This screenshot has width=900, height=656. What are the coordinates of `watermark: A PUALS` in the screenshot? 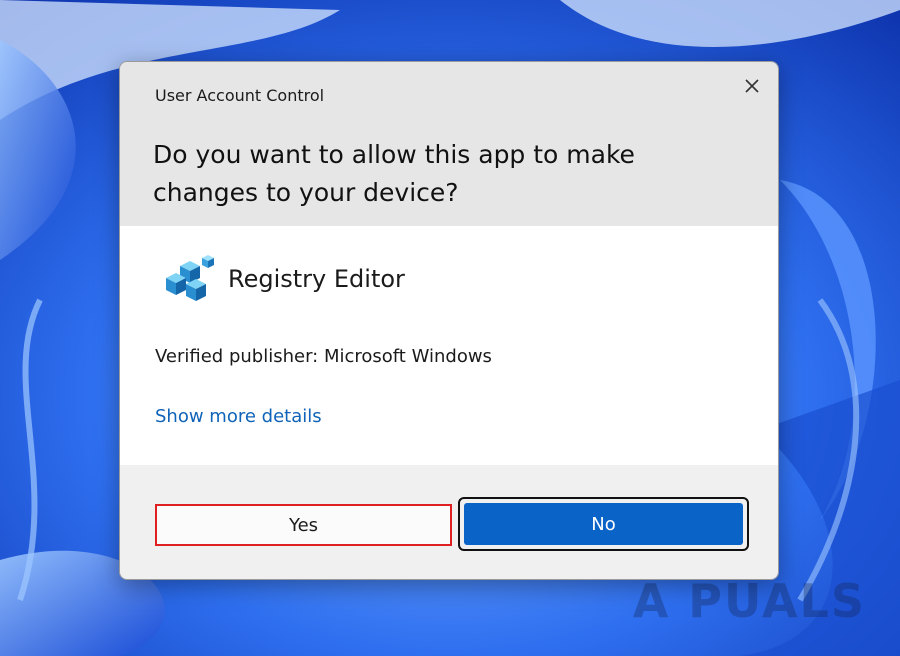 It's located at (749, 601).